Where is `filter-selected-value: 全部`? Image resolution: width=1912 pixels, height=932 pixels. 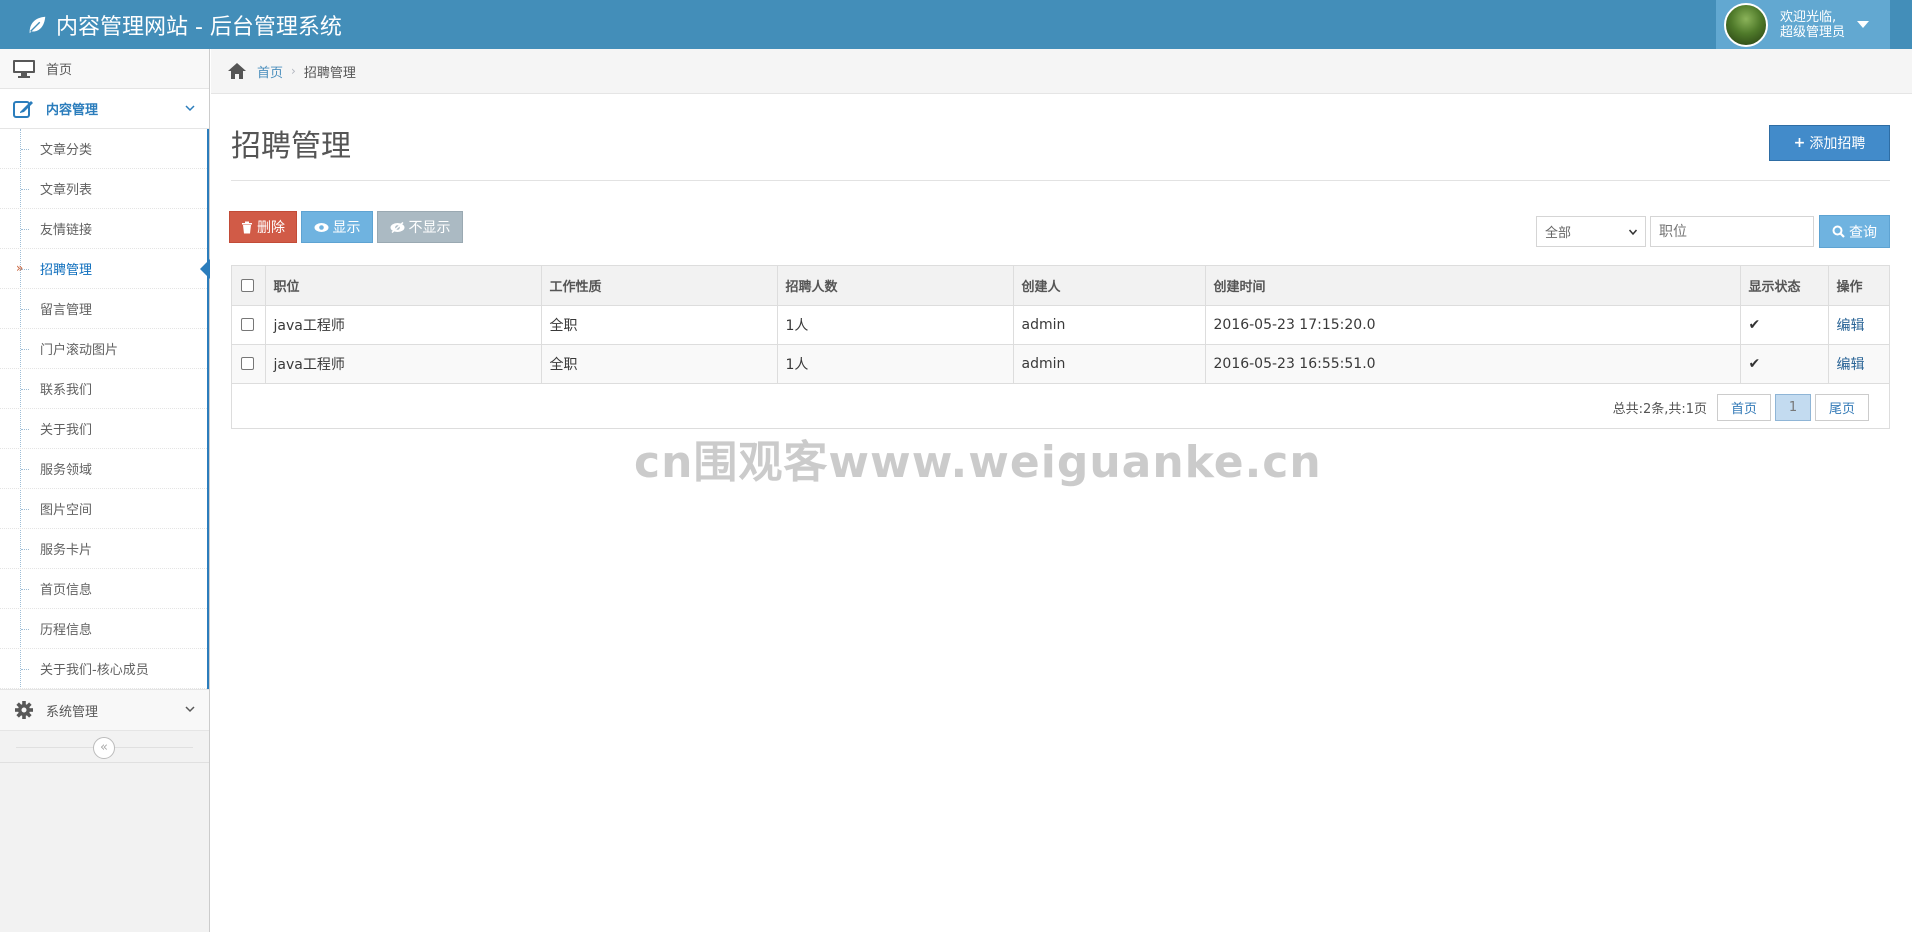 filter-selected-value: 全部 is located at coordinates (1558, 233).